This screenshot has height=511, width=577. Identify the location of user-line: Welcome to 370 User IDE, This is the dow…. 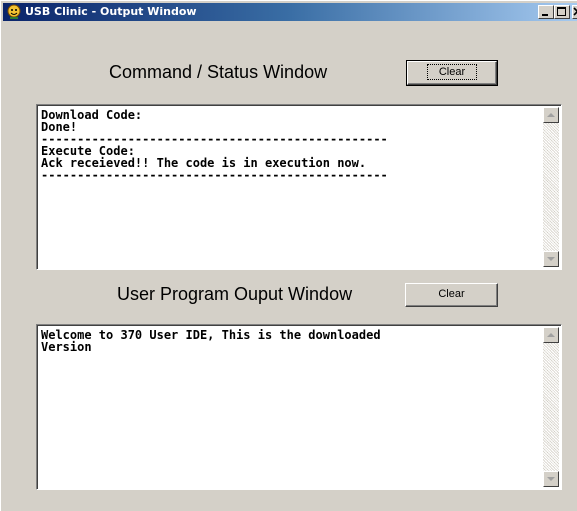
(211, 335).